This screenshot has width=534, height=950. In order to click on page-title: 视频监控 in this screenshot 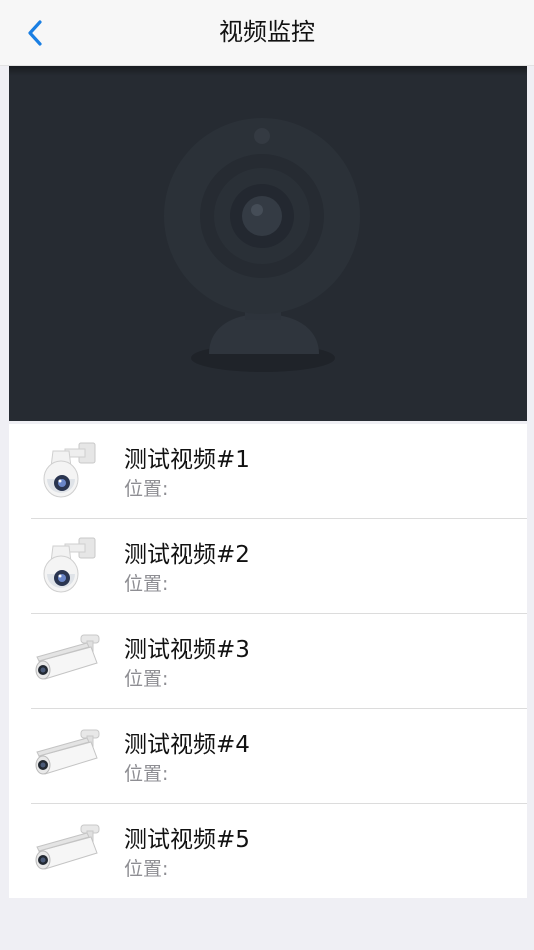, I will do `click(267, 32)`.